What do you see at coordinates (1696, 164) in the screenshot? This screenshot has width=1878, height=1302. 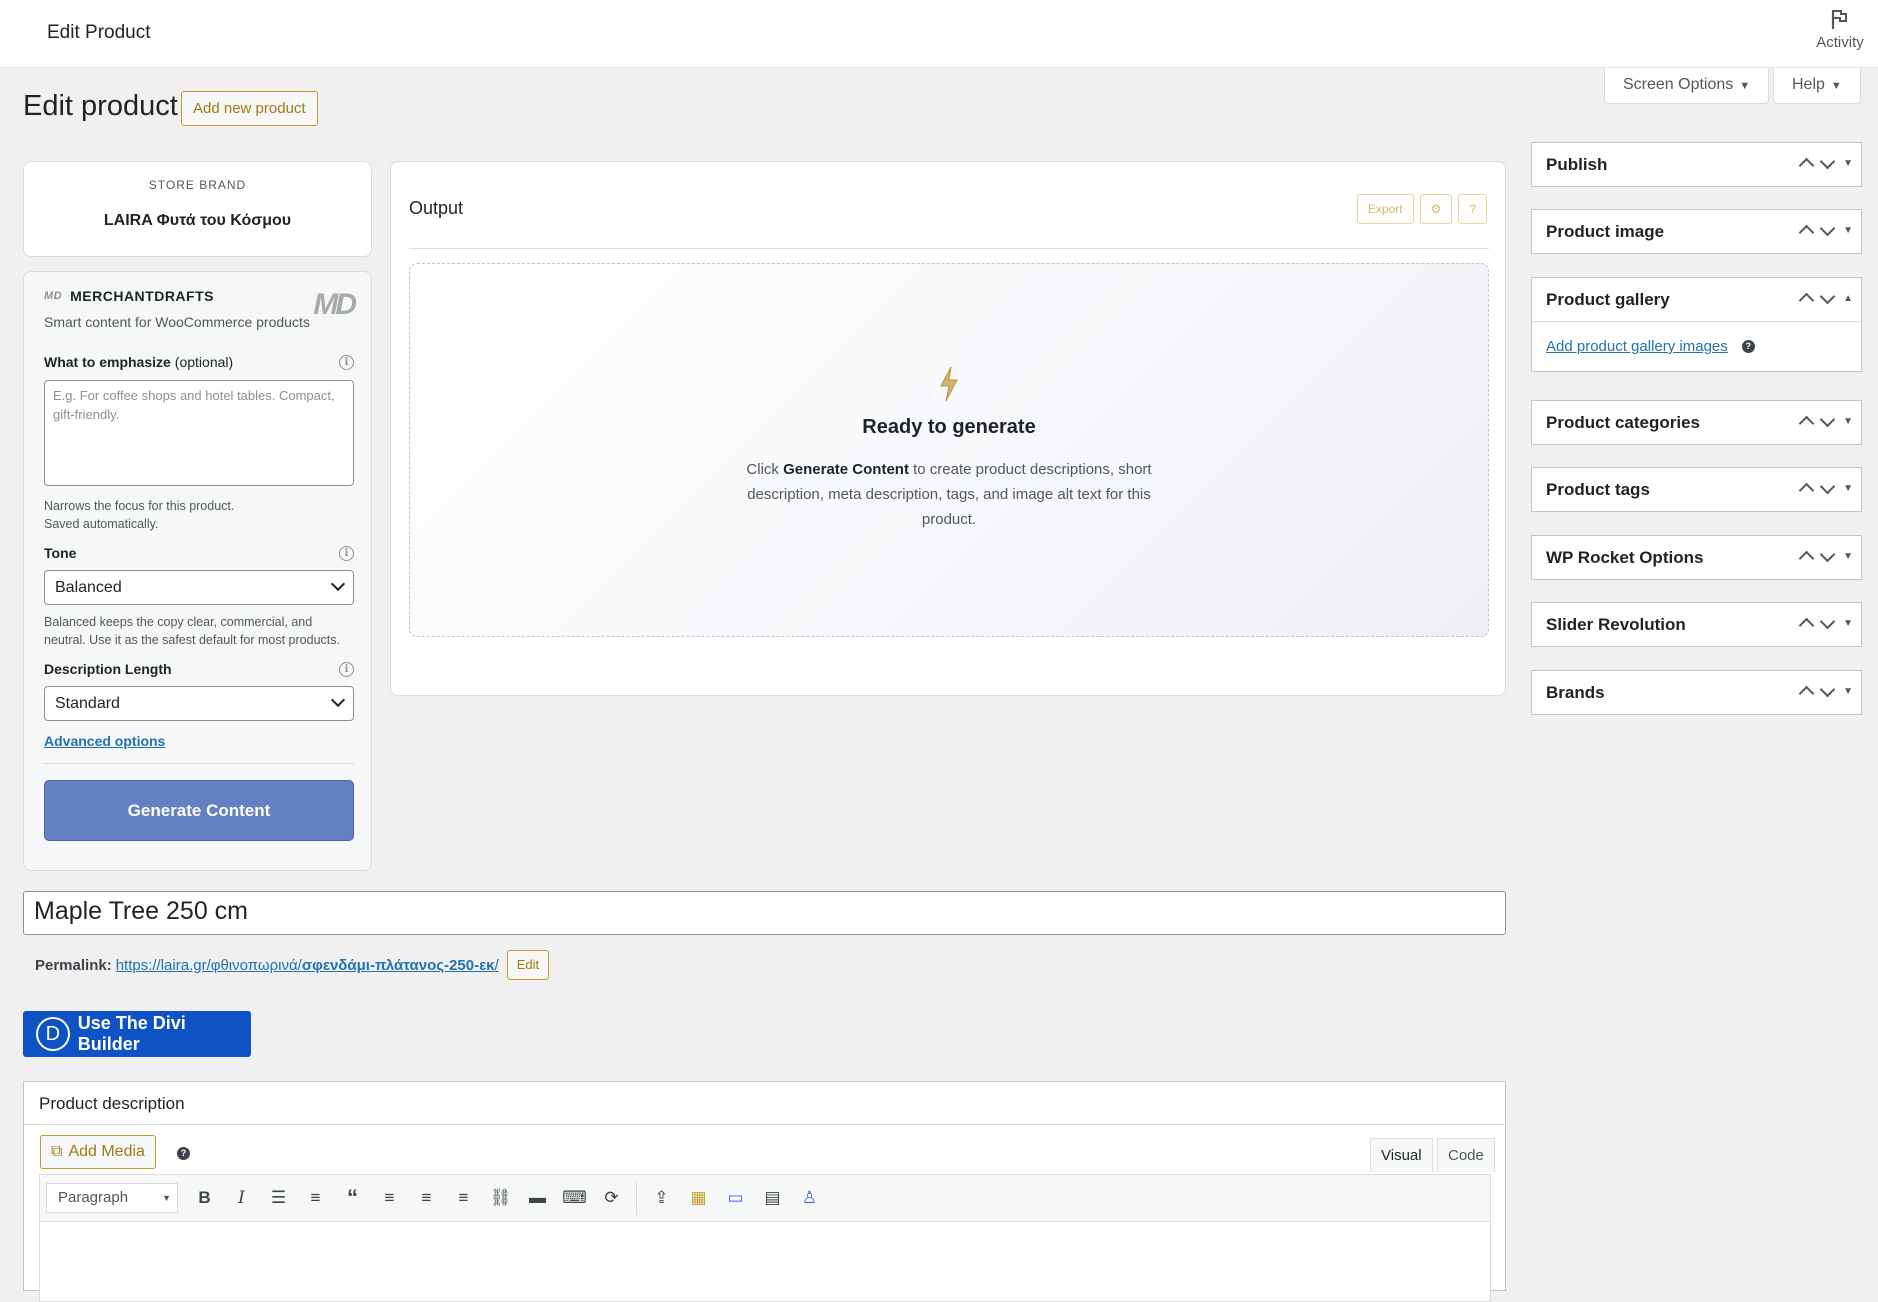 I see `box-header: Publish ▼` at bounding box center [1696, 164].